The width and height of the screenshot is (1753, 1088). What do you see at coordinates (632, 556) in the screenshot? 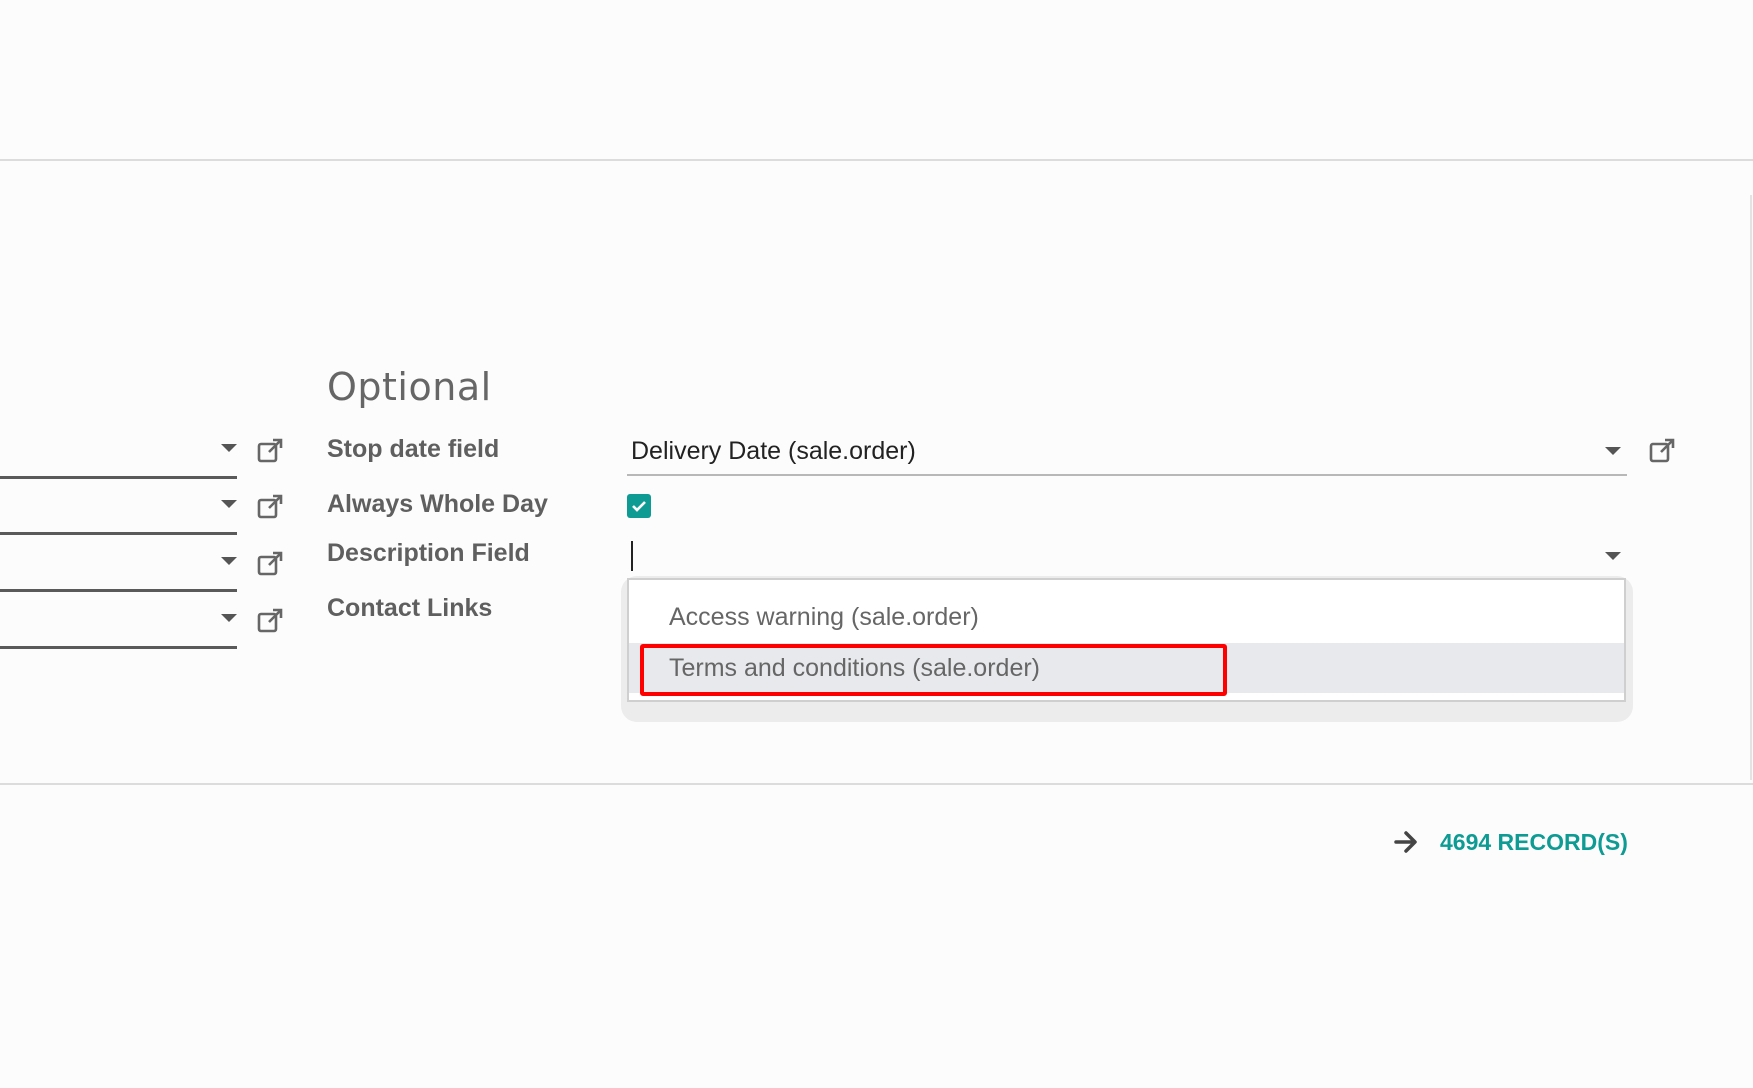
I see `text-cursor` at bounding box center [632, 556].